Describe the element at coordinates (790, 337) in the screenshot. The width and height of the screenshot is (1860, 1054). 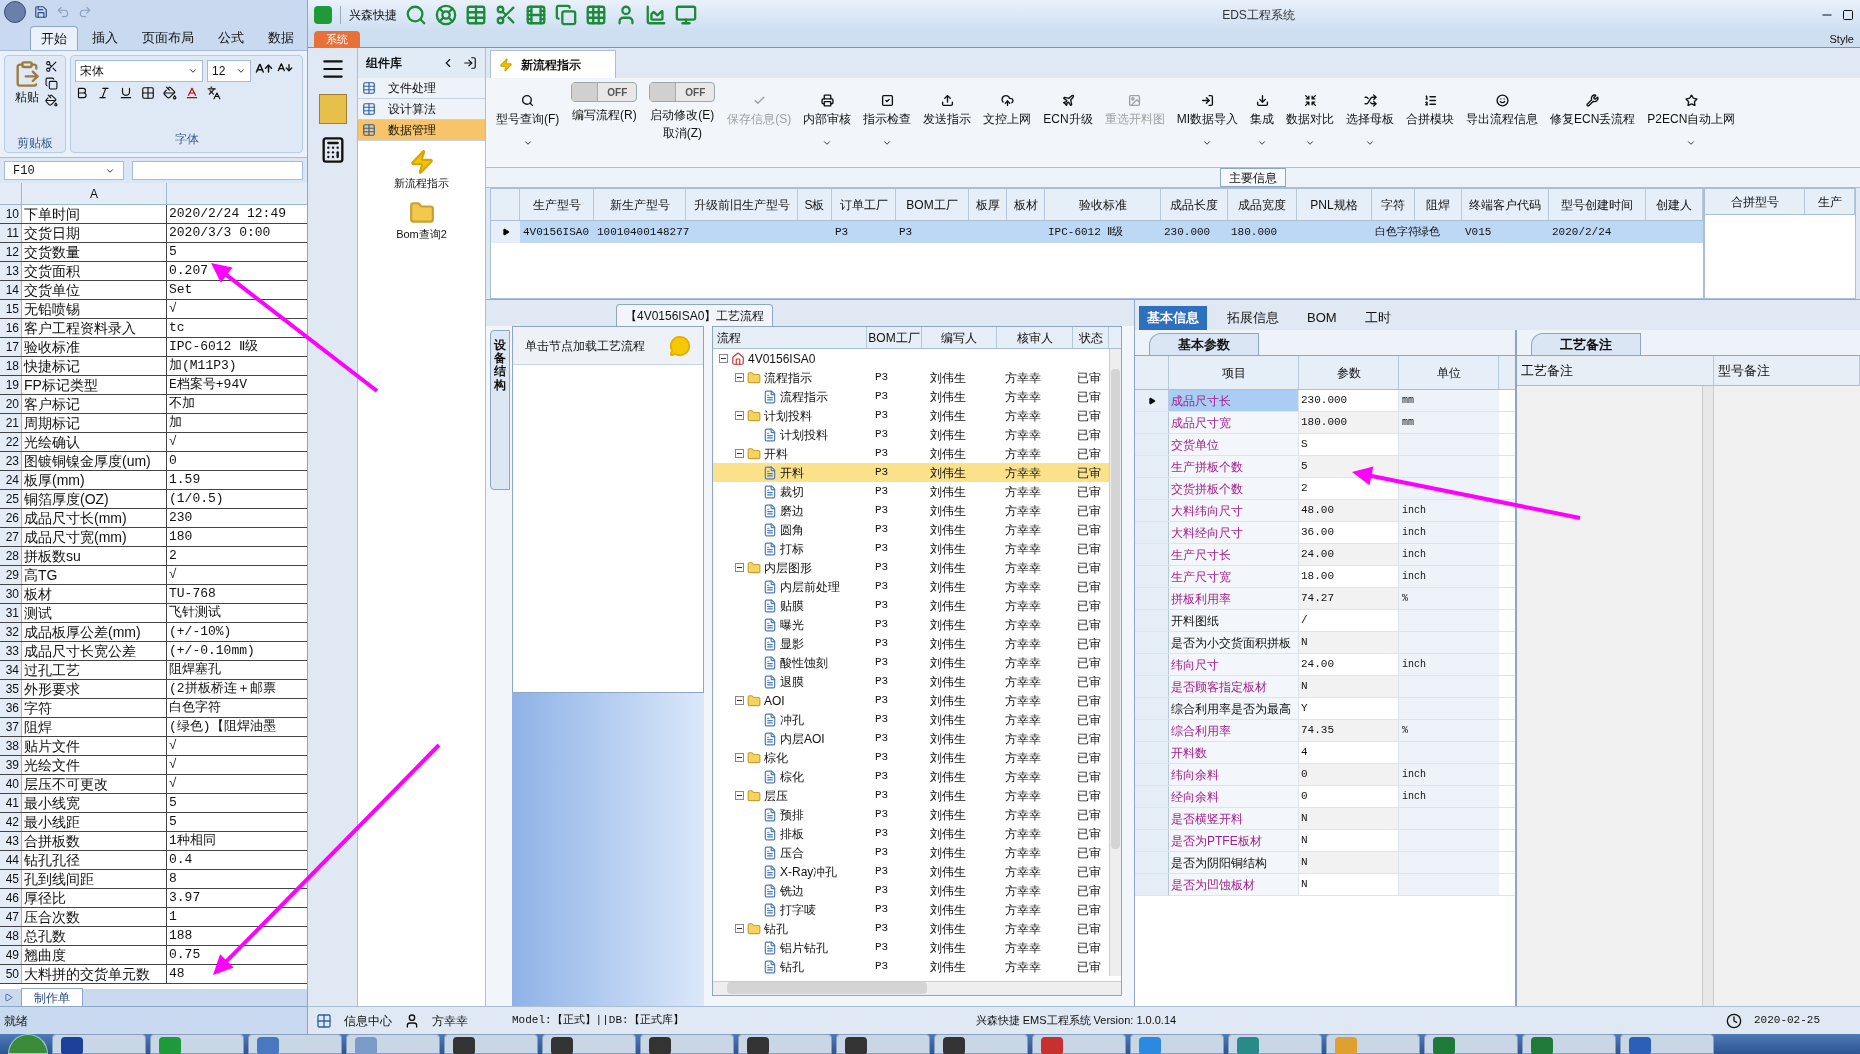
I see `column-header: 流程` at that location.